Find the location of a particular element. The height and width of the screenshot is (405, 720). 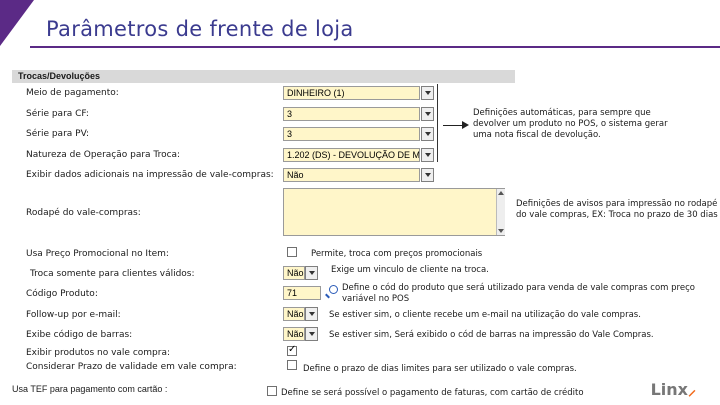

note-permite: Permite, troca com preços promocionais is located at coordinates (397, 254).